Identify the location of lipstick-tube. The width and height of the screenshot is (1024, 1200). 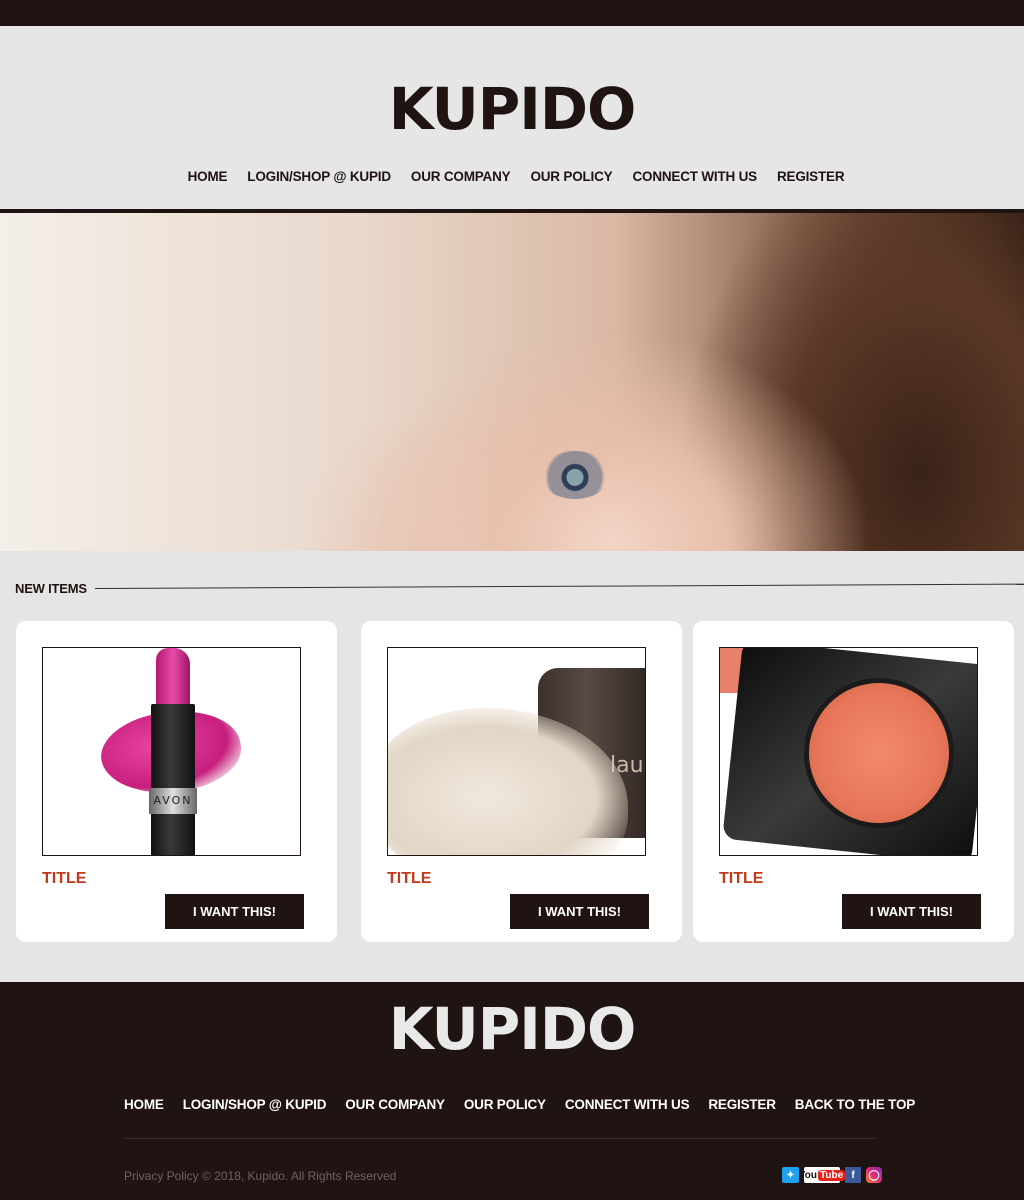
(173, 779).